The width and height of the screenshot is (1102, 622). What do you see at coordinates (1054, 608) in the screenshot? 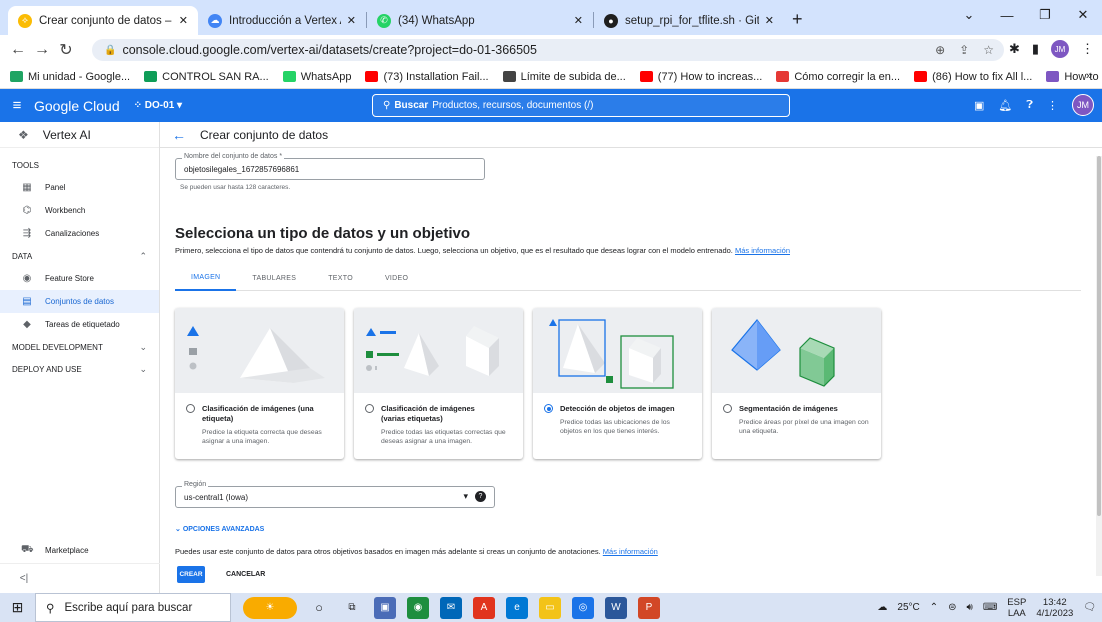
I see `clock: 13:42 4/1/2023` at bounding box center [1054, 608].